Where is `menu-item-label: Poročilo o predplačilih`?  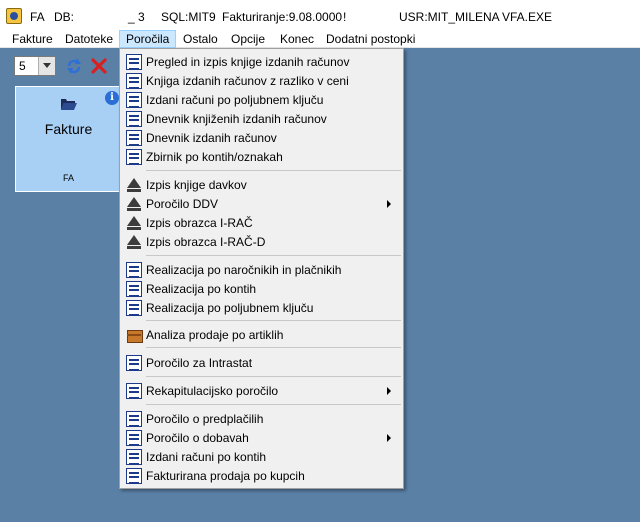
menu-item-label: Poročilo o predplačilih is located at coordinates (205, 419).